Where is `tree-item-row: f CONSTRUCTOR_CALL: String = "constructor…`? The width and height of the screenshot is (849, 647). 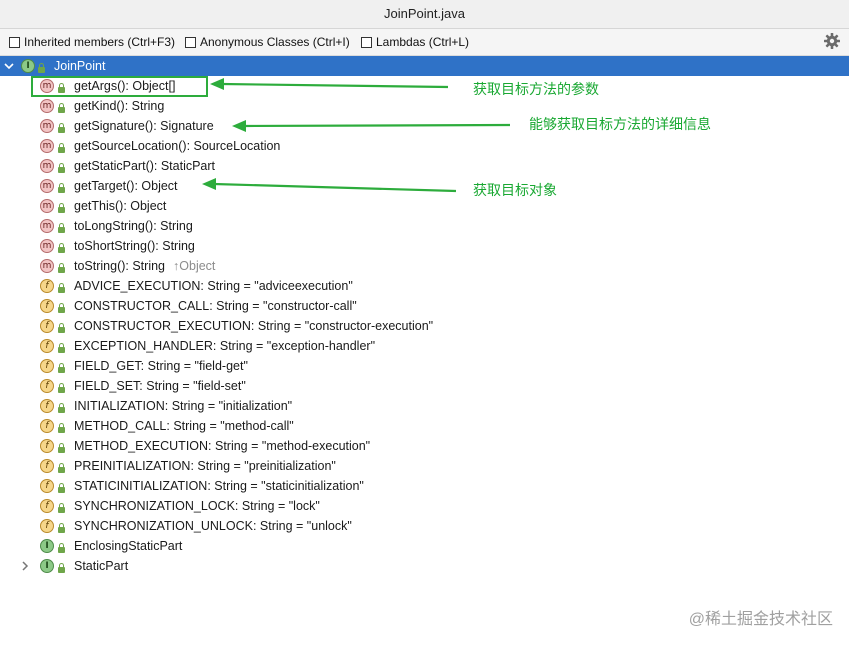 tree-item-row: f CONSTRUCTOR_CALL: String = "constructor… is located at coordinates (424, 306).